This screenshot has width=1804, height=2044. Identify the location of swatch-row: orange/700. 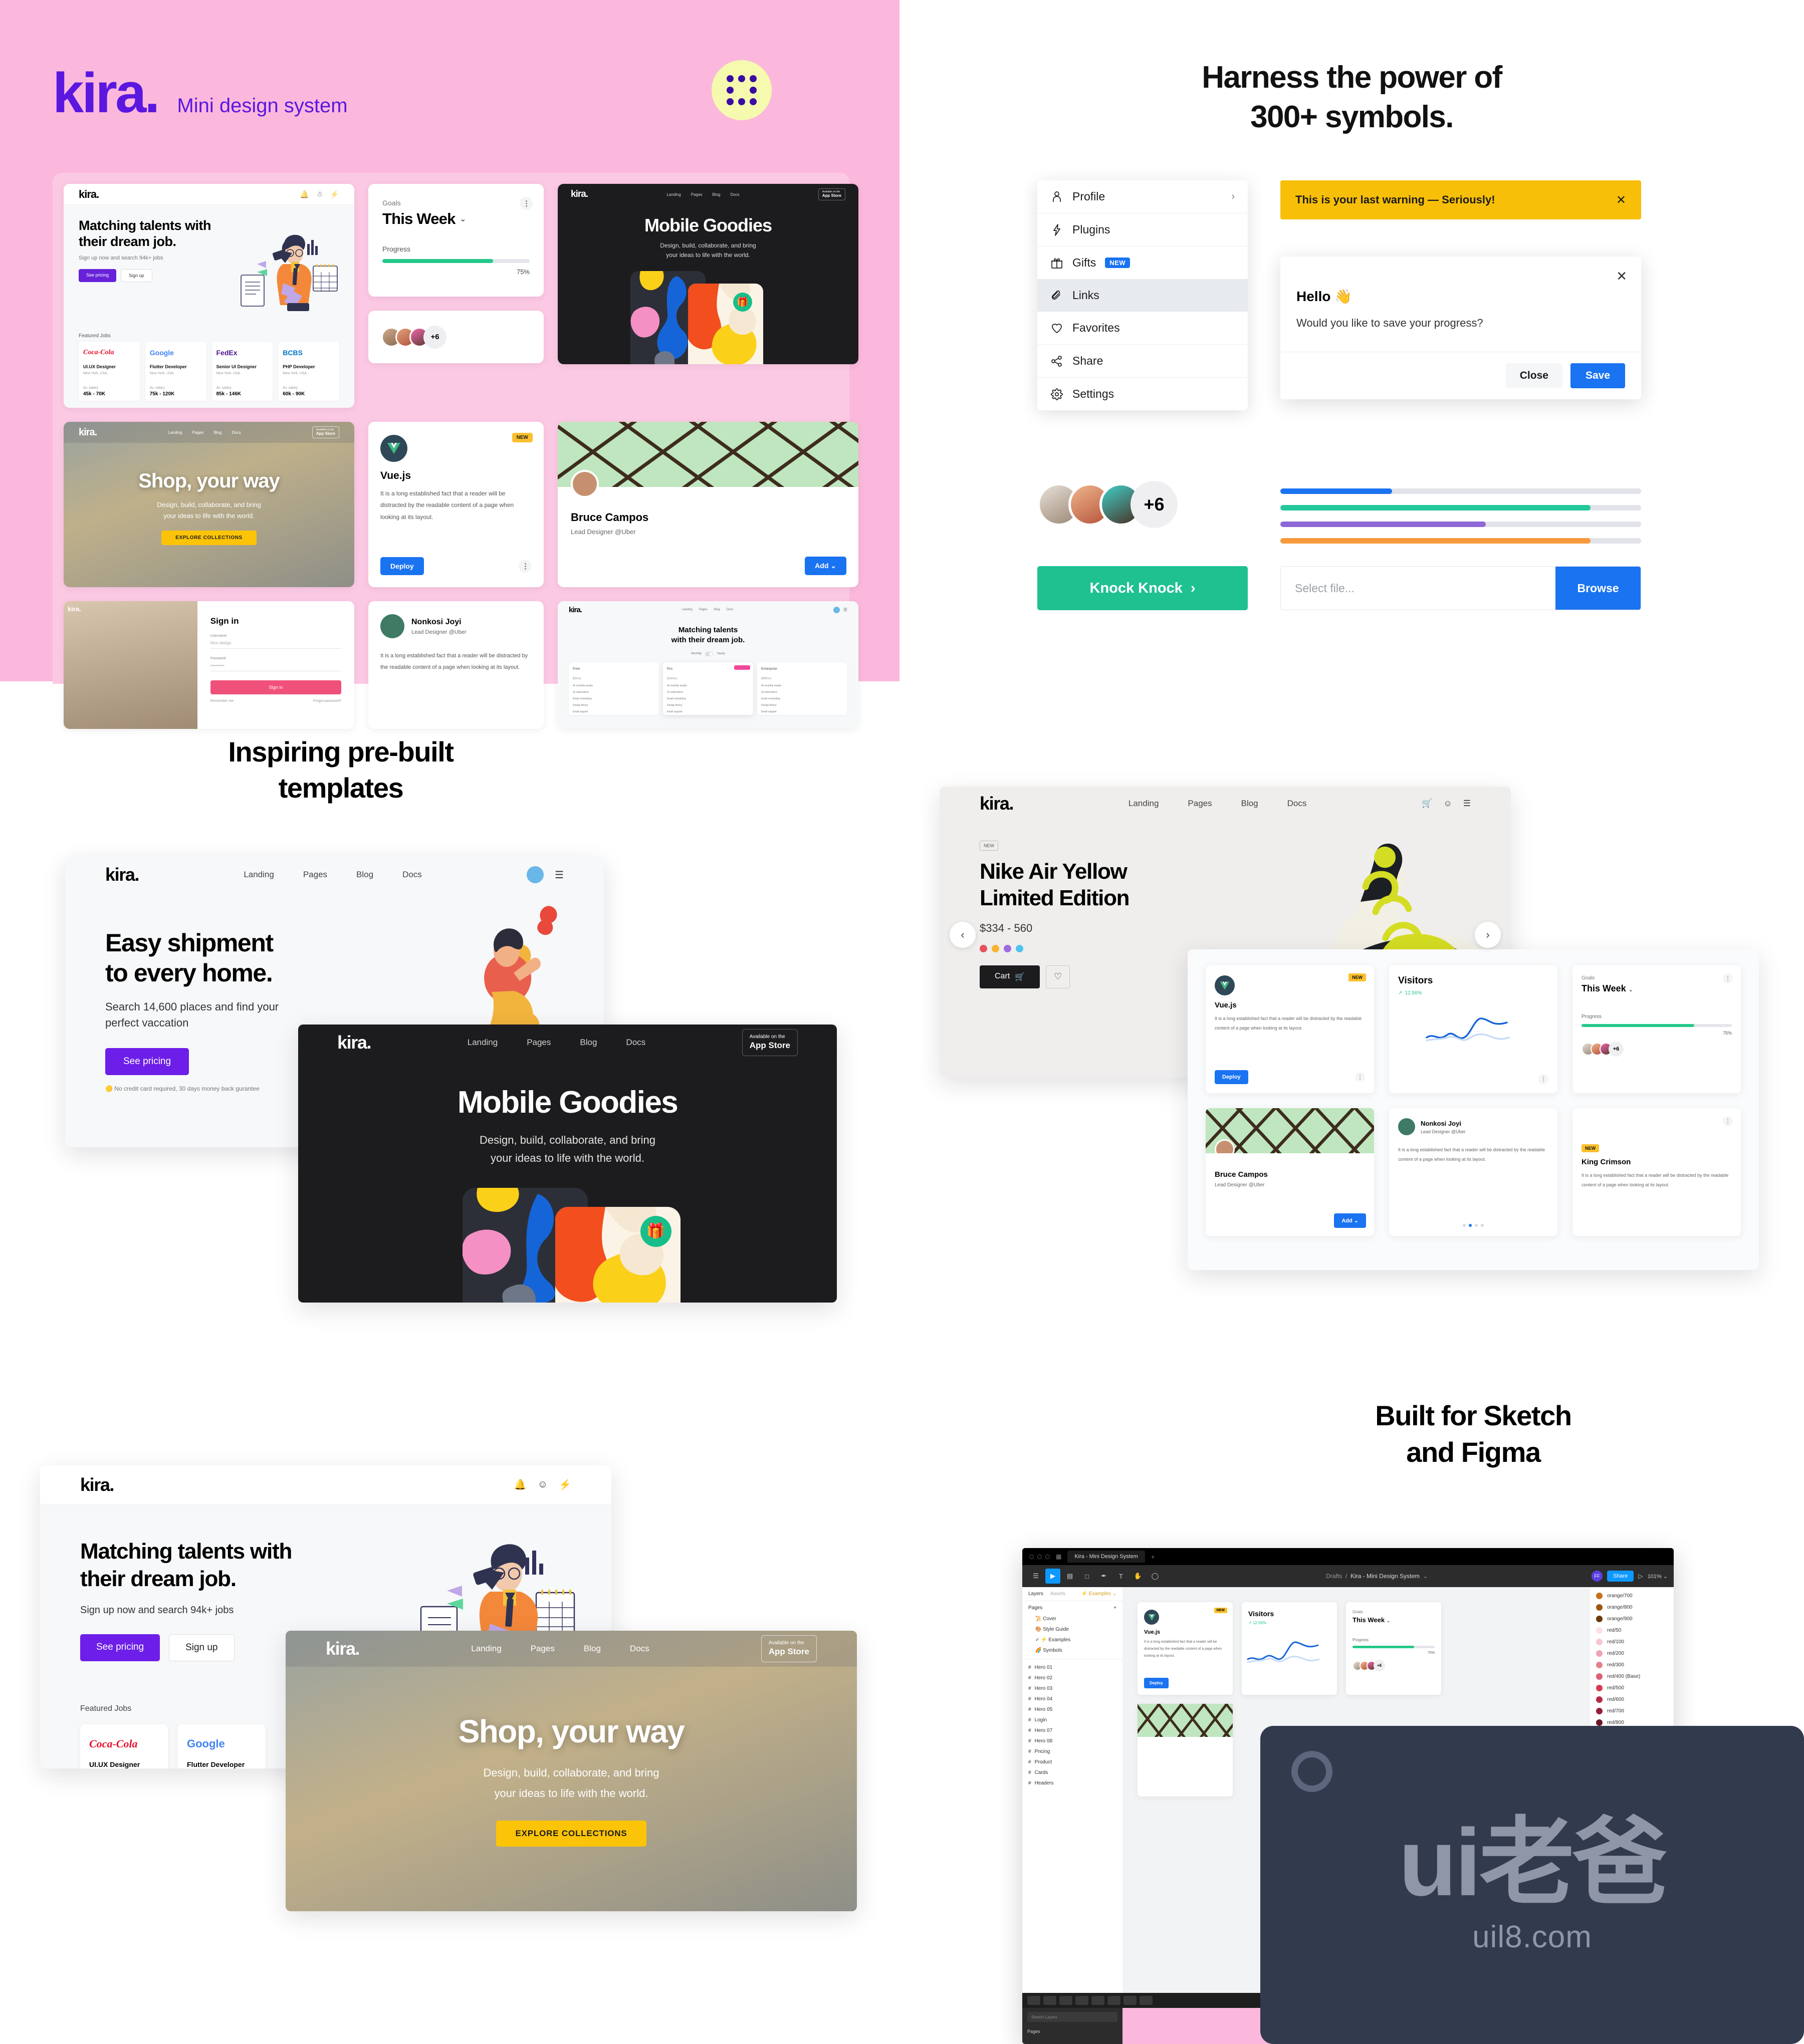
(1632, 1596).